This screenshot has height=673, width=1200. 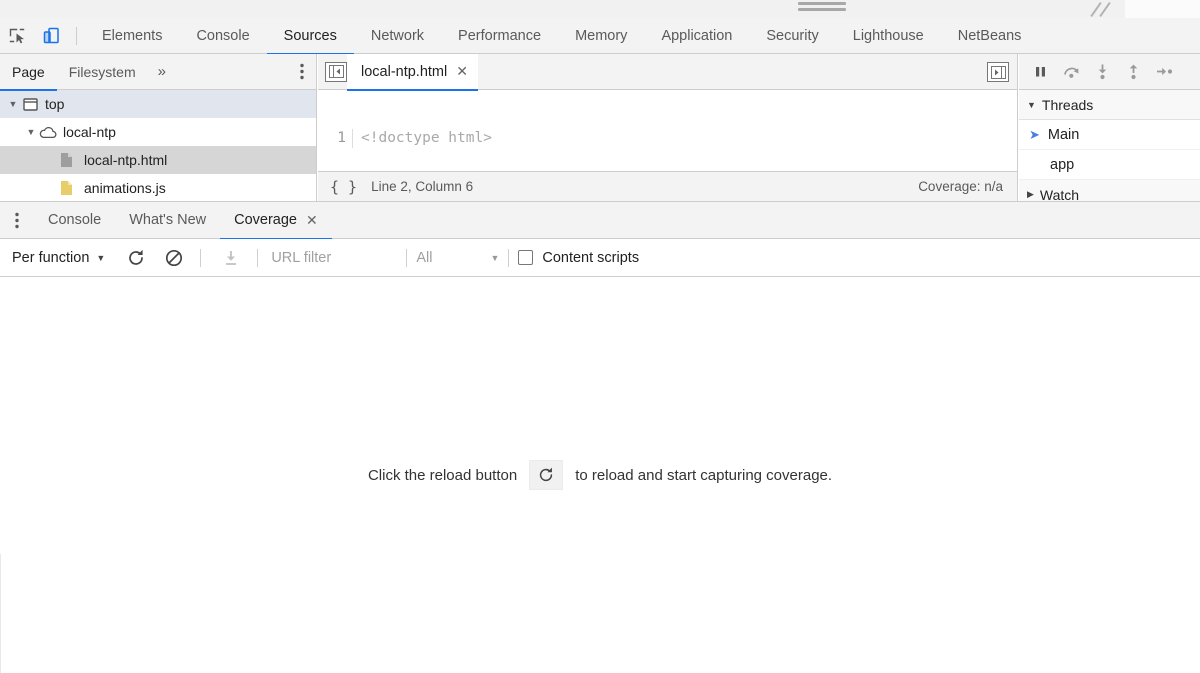 I want to click on frame-icon, so click(x=30, y=104).